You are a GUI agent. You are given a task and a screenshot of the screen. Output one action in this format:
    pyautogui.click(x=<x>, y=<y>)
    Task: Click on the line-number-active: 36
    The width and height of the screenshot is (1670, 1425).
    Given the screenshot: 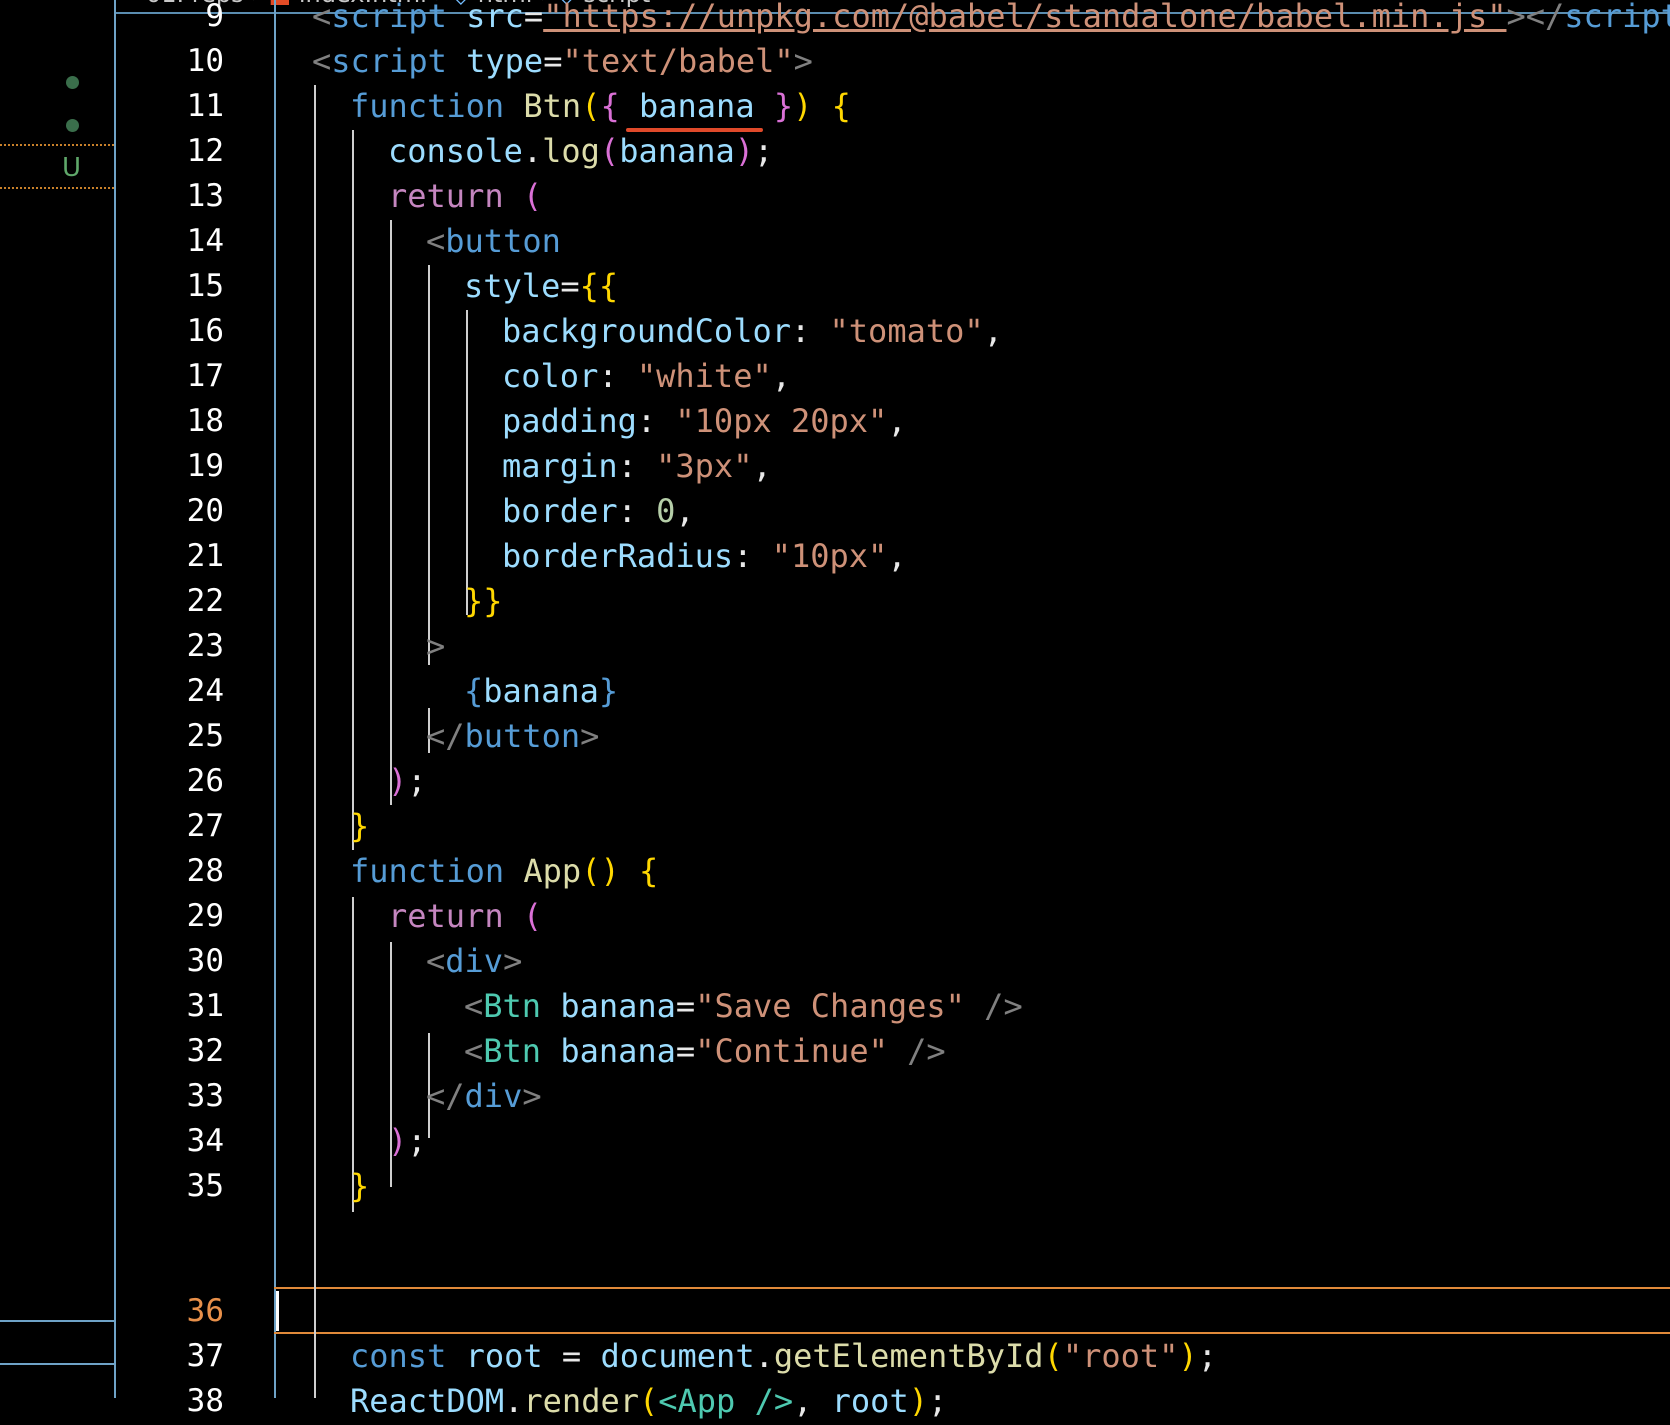 What is the action you would take?
    pyautogui.click(x=187, y=1311)
    